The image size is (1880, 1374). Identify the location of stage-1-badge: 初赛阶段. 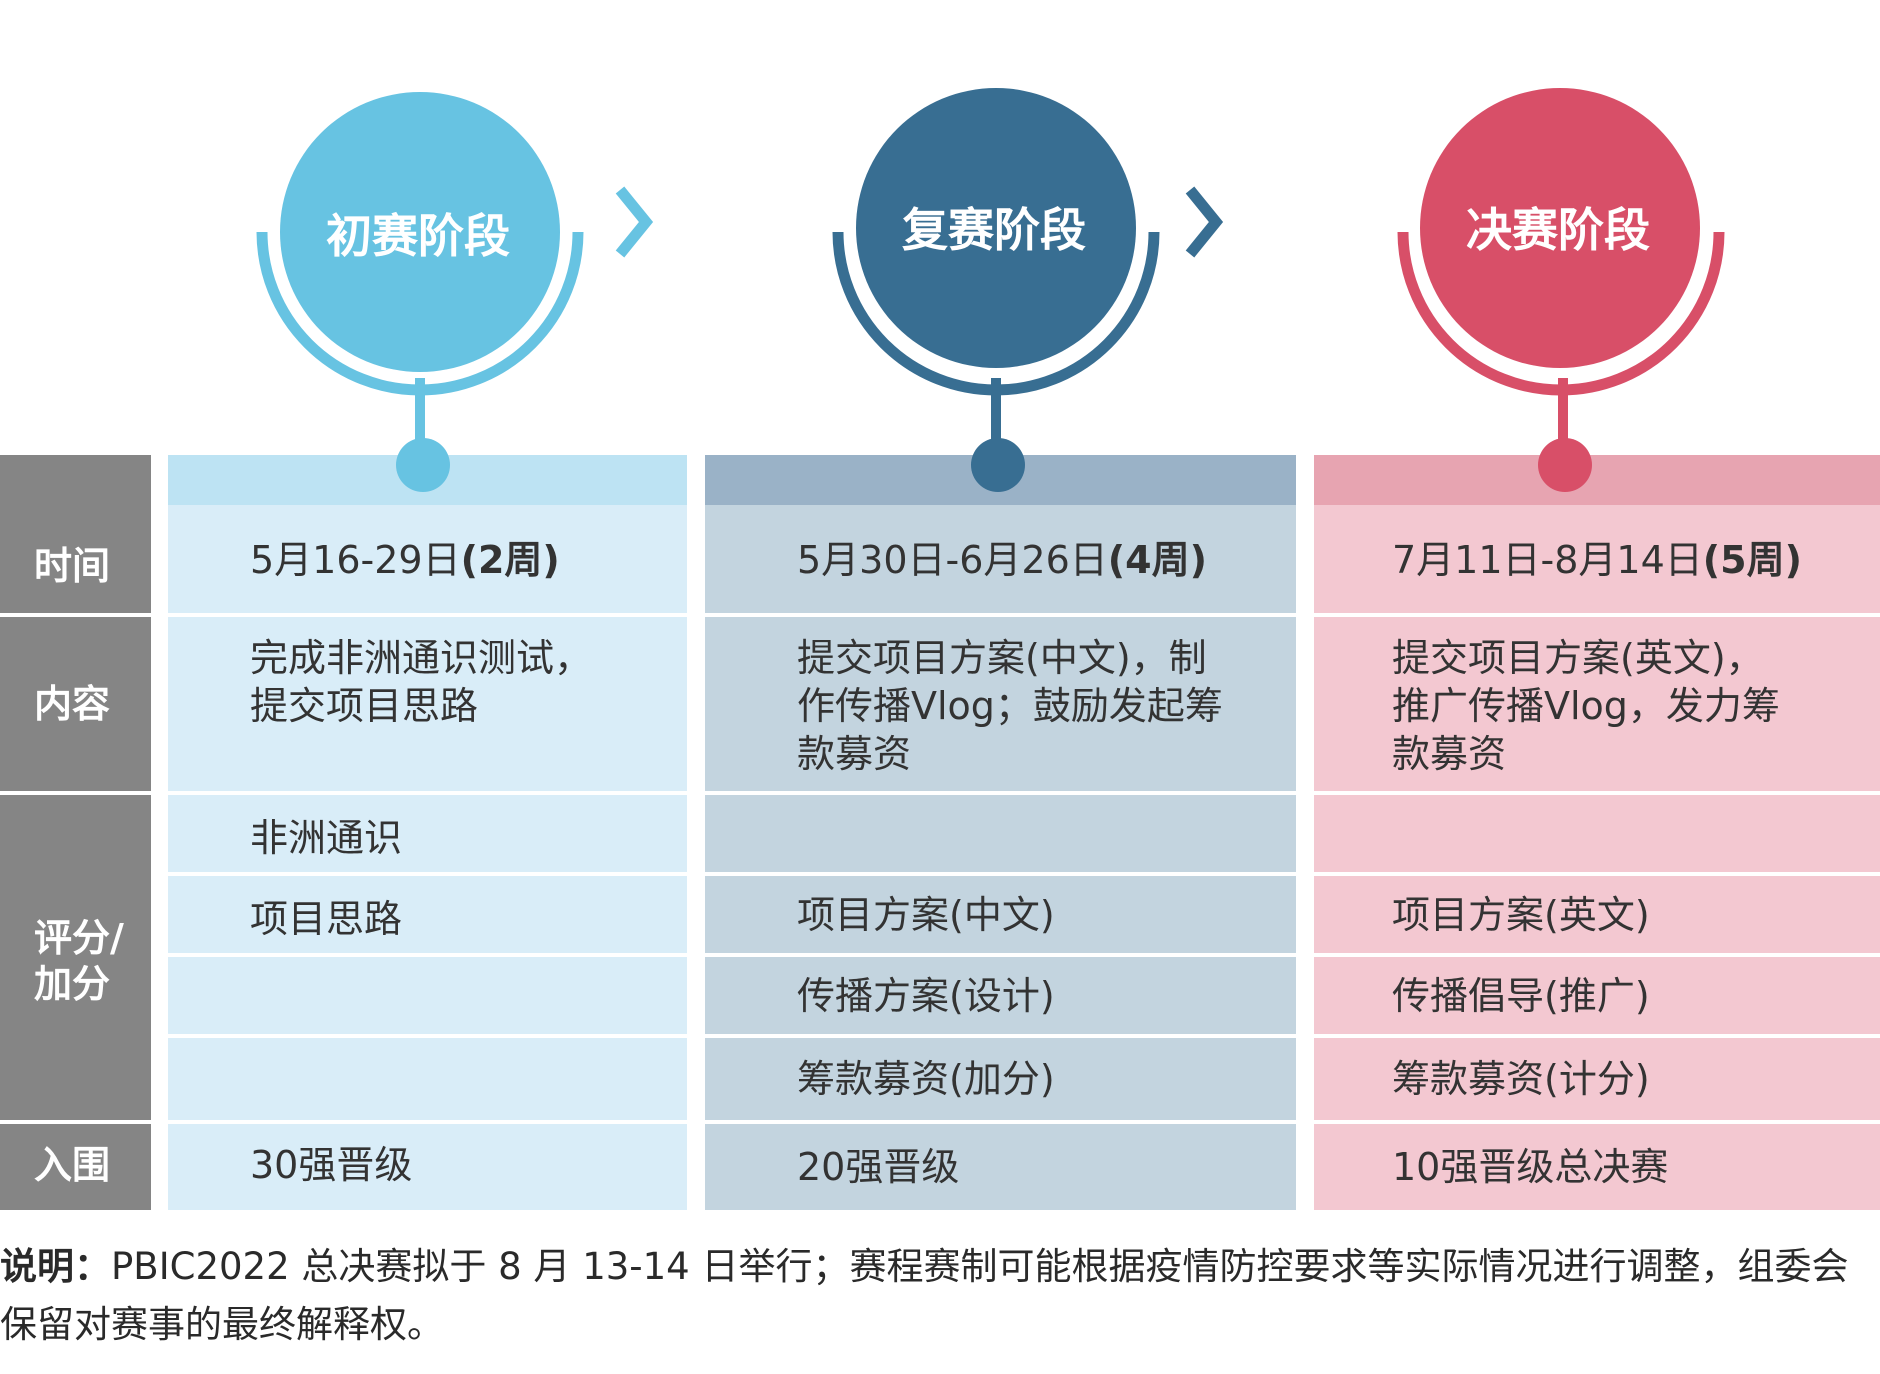
(420, 292).